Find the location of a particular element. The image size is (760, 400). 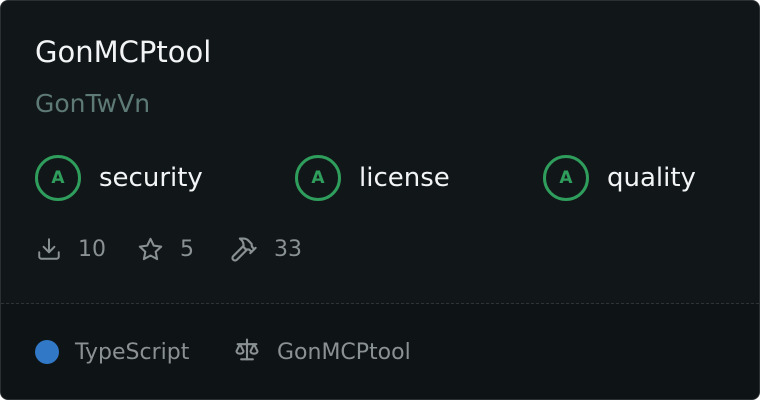

repo-title: GonMCPtool is located at coordinates (123, 52).